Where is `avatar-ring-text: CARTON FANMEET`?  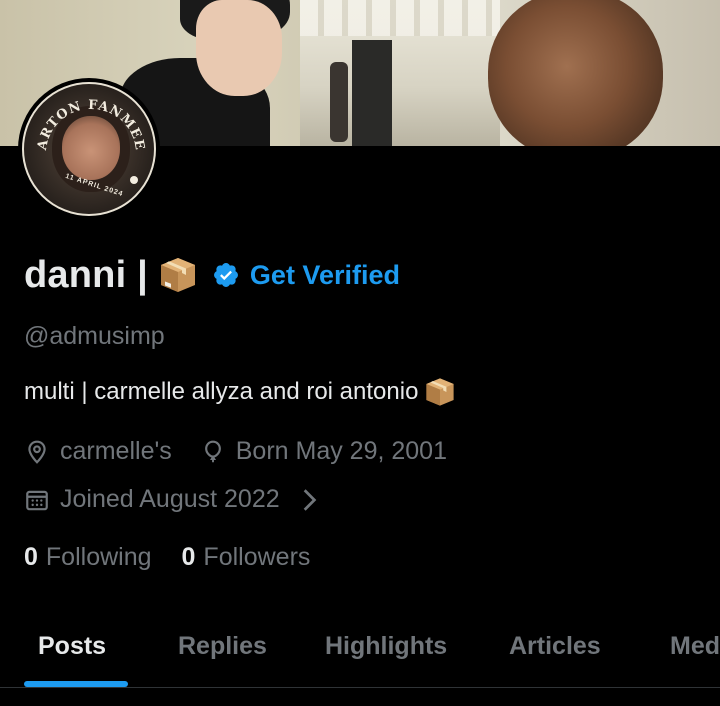
avatar-ring-text: CARTON FANMEET is located at coordinates (85, 134).